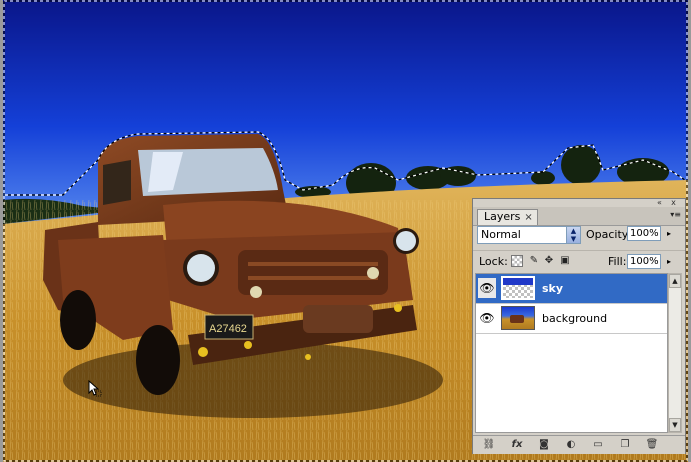 This screenshot has height=462, width=691. What do you see at coordinates (609, 234) in the screenshot?
I see `opacity-label: Opacity:` at bounding box center [609, 234].